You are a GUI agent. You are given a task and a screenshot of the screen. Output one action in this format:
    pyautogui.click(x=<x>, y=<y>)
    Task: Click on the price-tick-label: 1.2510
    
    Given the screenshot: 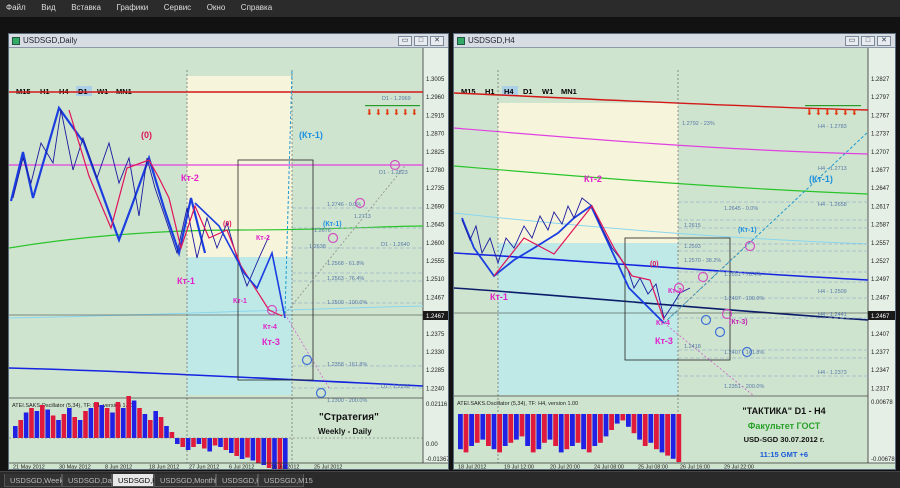 What is the action you would take?
    pyautogui.click(x=435, y=280)
    